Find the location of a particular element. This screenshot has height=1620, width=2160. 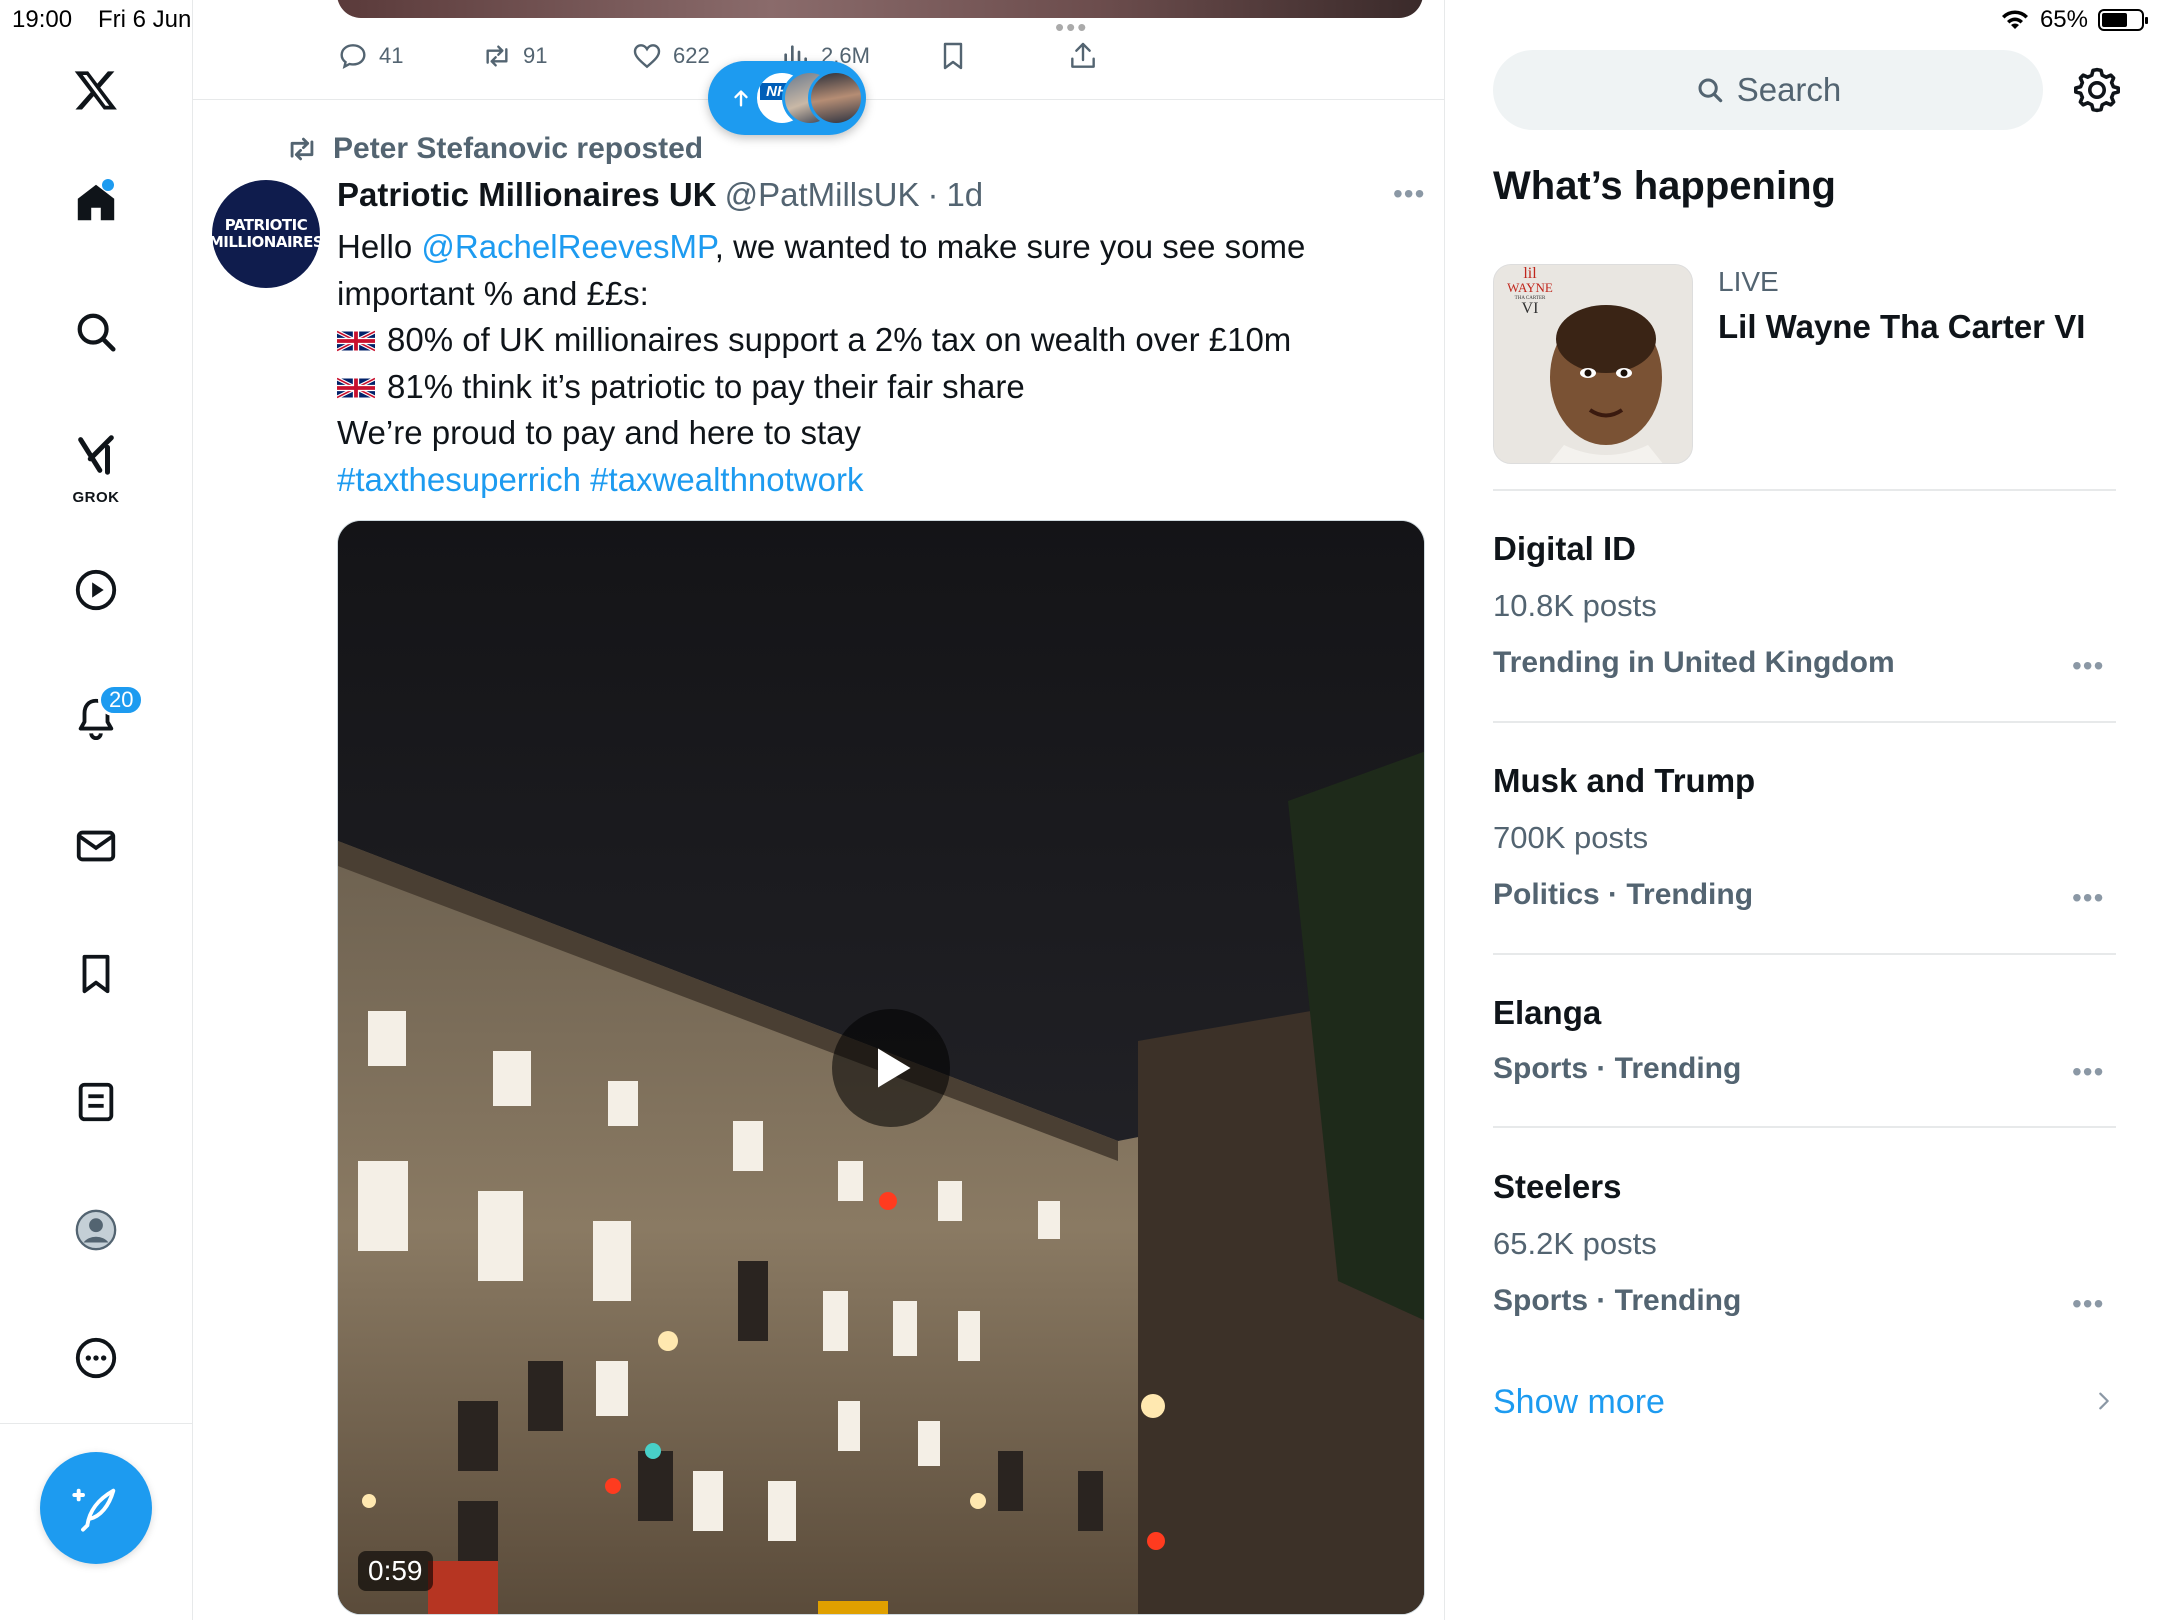

bookmark-button is located at coordinates (953, 56).